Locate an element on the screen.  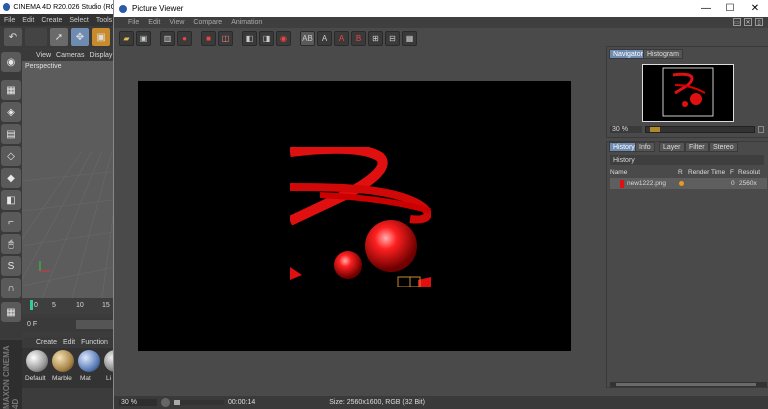
c4d-menu-create: Create is located at coordinates (51, 20).